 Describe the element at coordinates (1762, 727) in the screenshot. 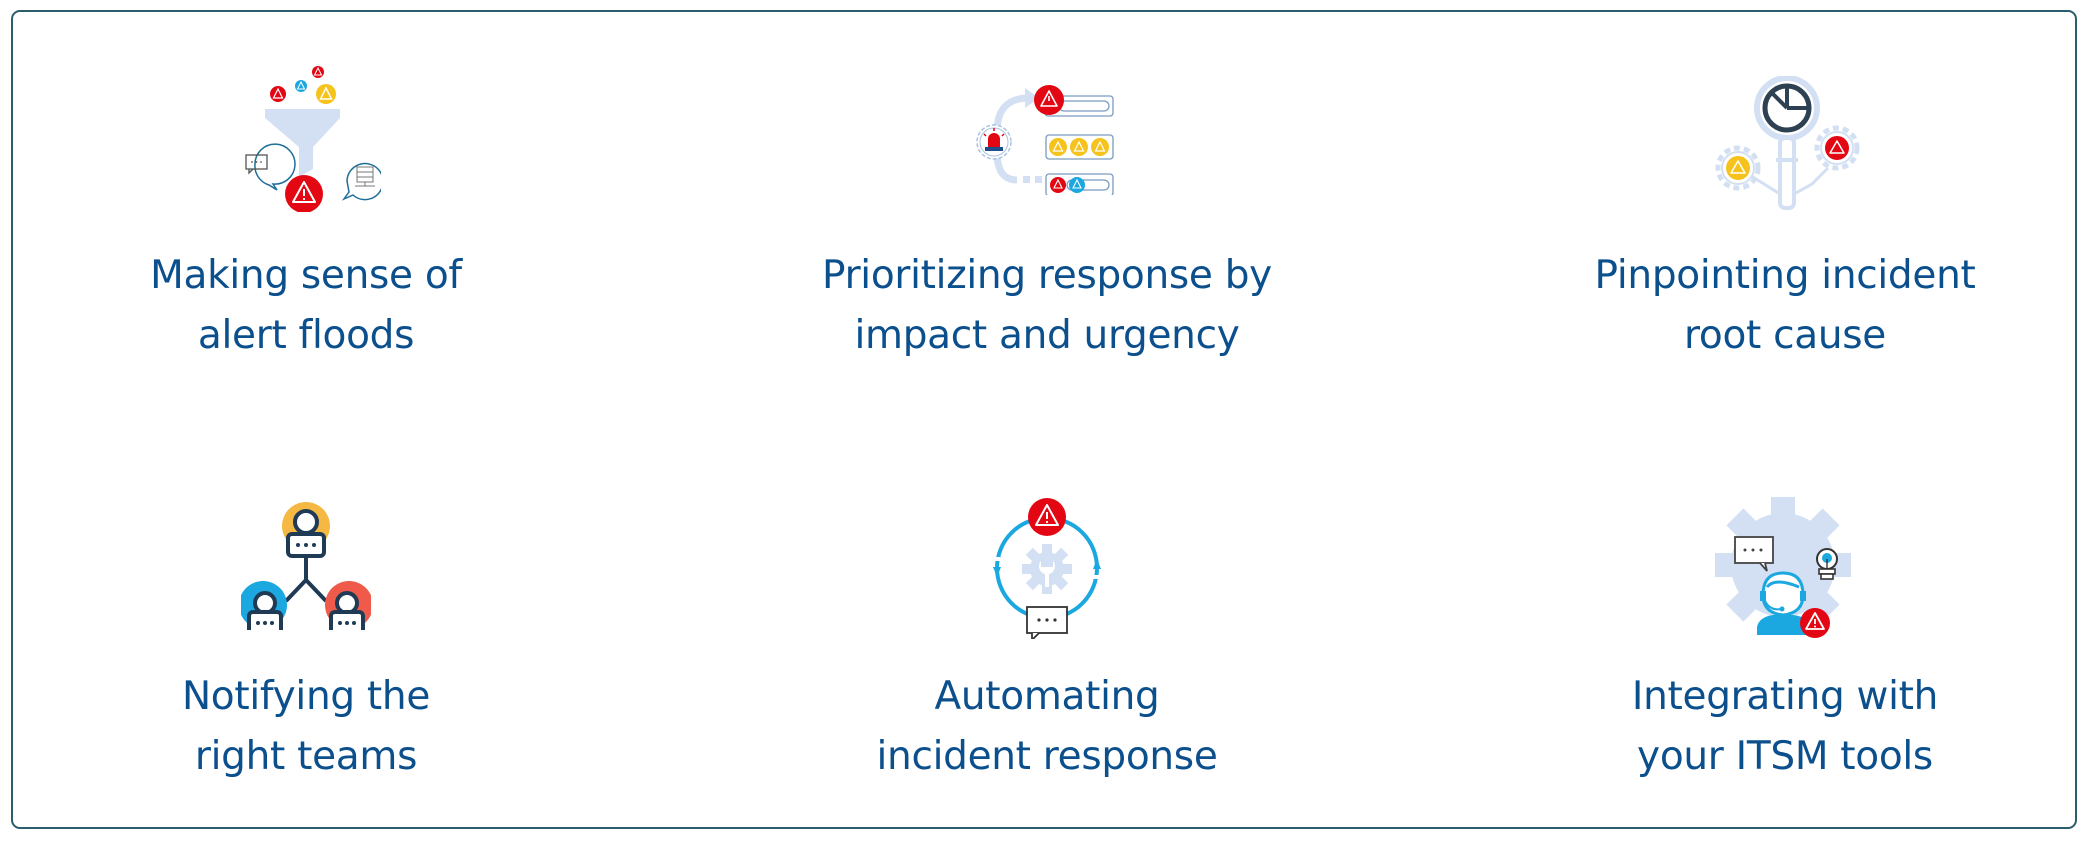

I see `feature-title: Integrating with your ITSM tools` at that location.